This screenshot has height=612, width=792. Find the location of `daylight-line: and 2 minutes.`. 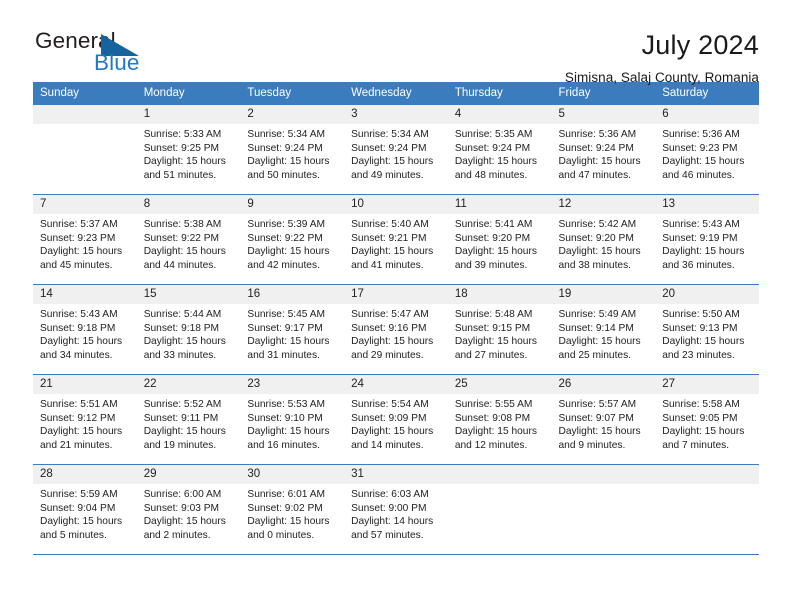

daylight-line: and 2 minutes. is located at coordinates (177, 535).